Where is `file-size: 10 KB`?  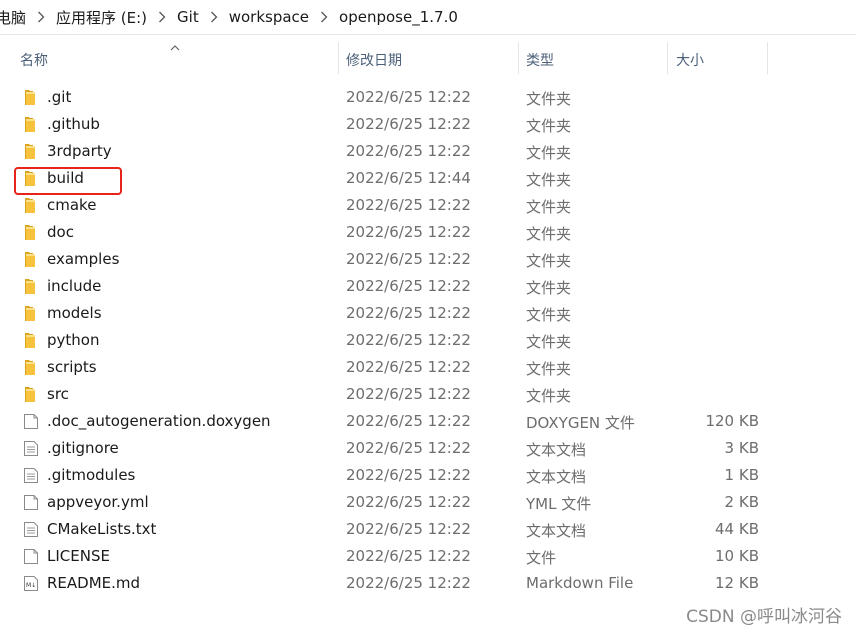
file-size: 10 KB is located at coordinates (737, 556).